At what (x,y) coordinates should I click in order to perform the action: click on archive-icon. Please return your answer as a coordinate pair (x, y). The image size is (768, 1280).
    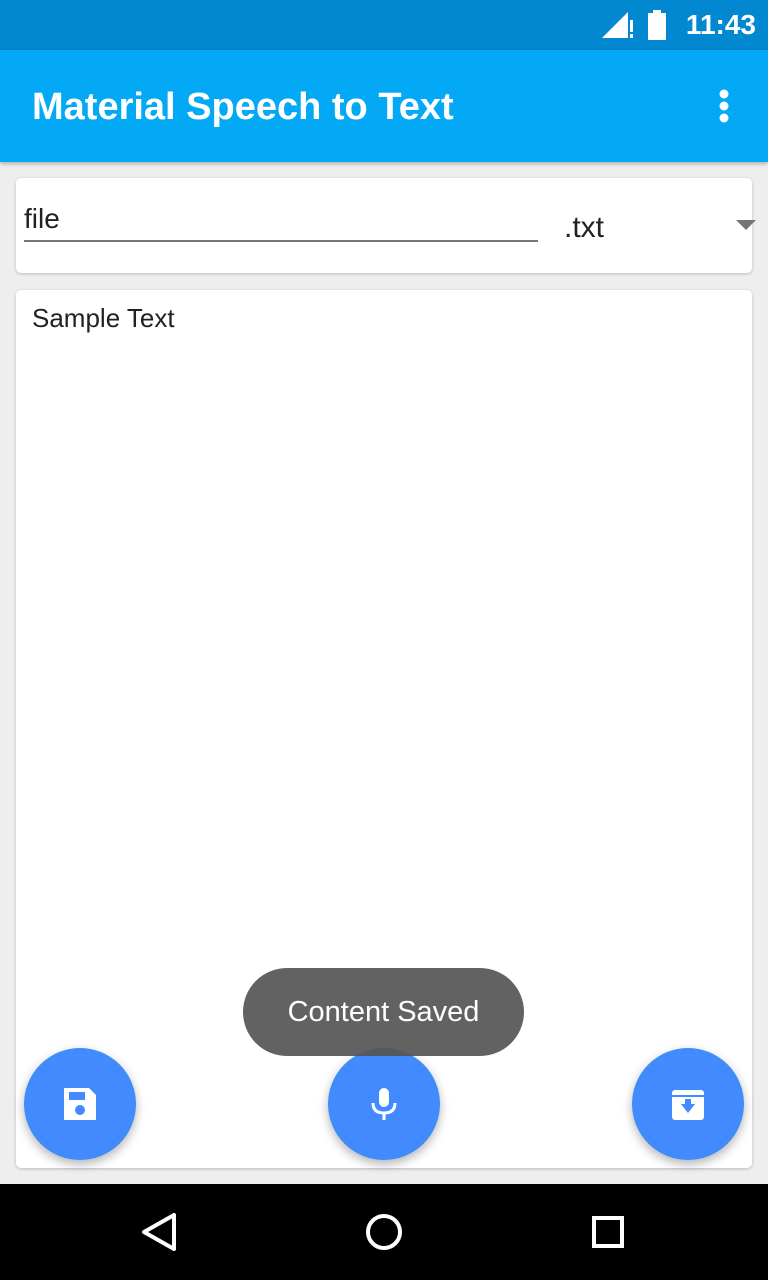
    Looking at the image, I should click on (688, 1105).